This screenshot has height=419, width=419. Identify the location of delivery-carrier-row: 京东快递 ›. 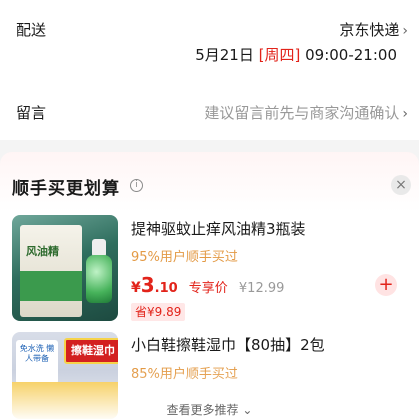
(373, 29).